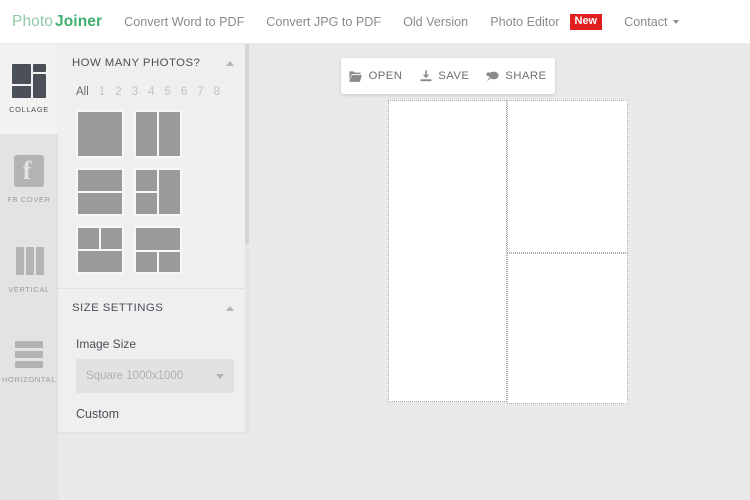  I want to click on nav-link-contact-label: Contact, so click(646, 21).